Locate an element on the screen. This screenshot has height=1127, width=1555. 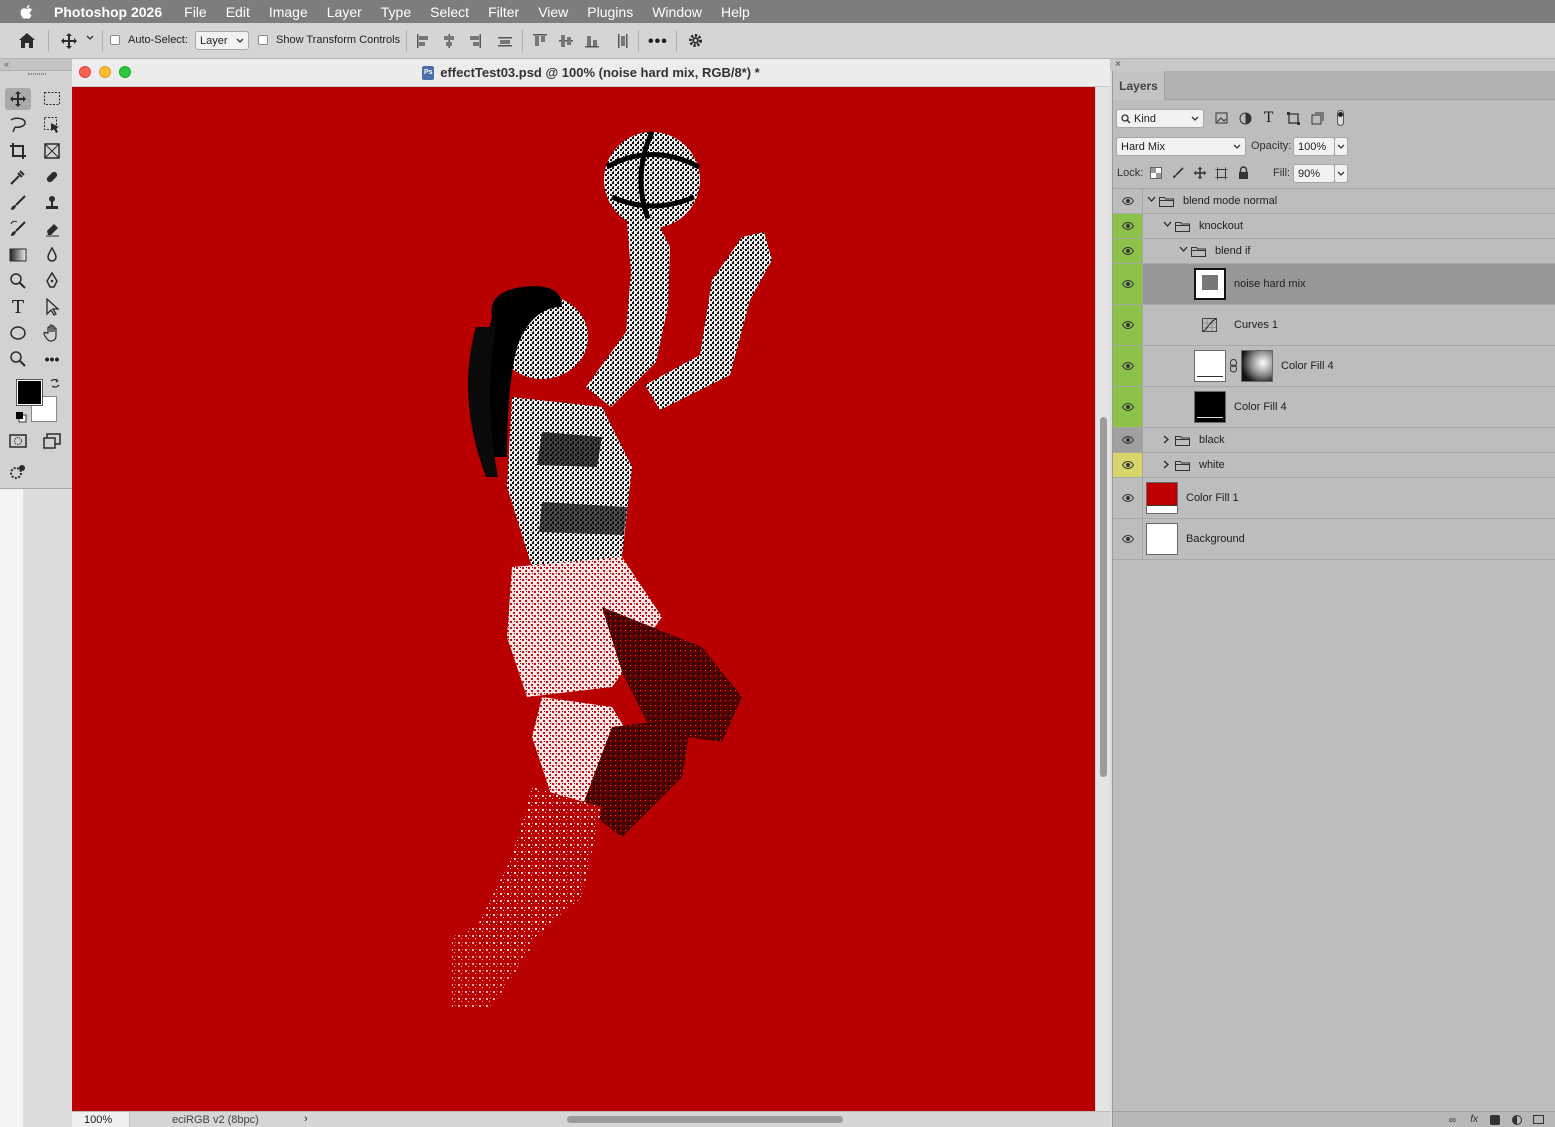
align-left-icon is located at coordinates (423, 41).